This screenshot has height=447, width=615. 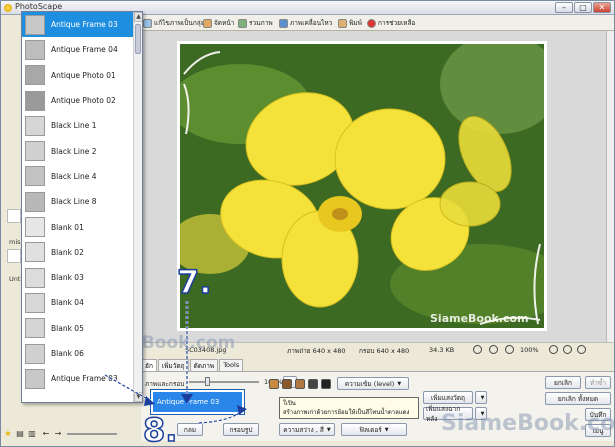 What do you see at coordinates (160, 428) in the screenshot?
I see `step-8-annotation: 8.` at bounding box center [160, 428].